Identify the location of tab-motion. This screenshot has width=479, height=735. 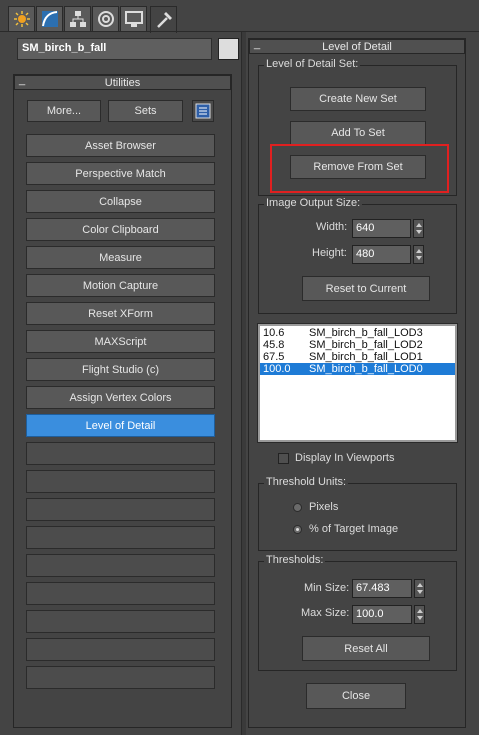
(105, 18).